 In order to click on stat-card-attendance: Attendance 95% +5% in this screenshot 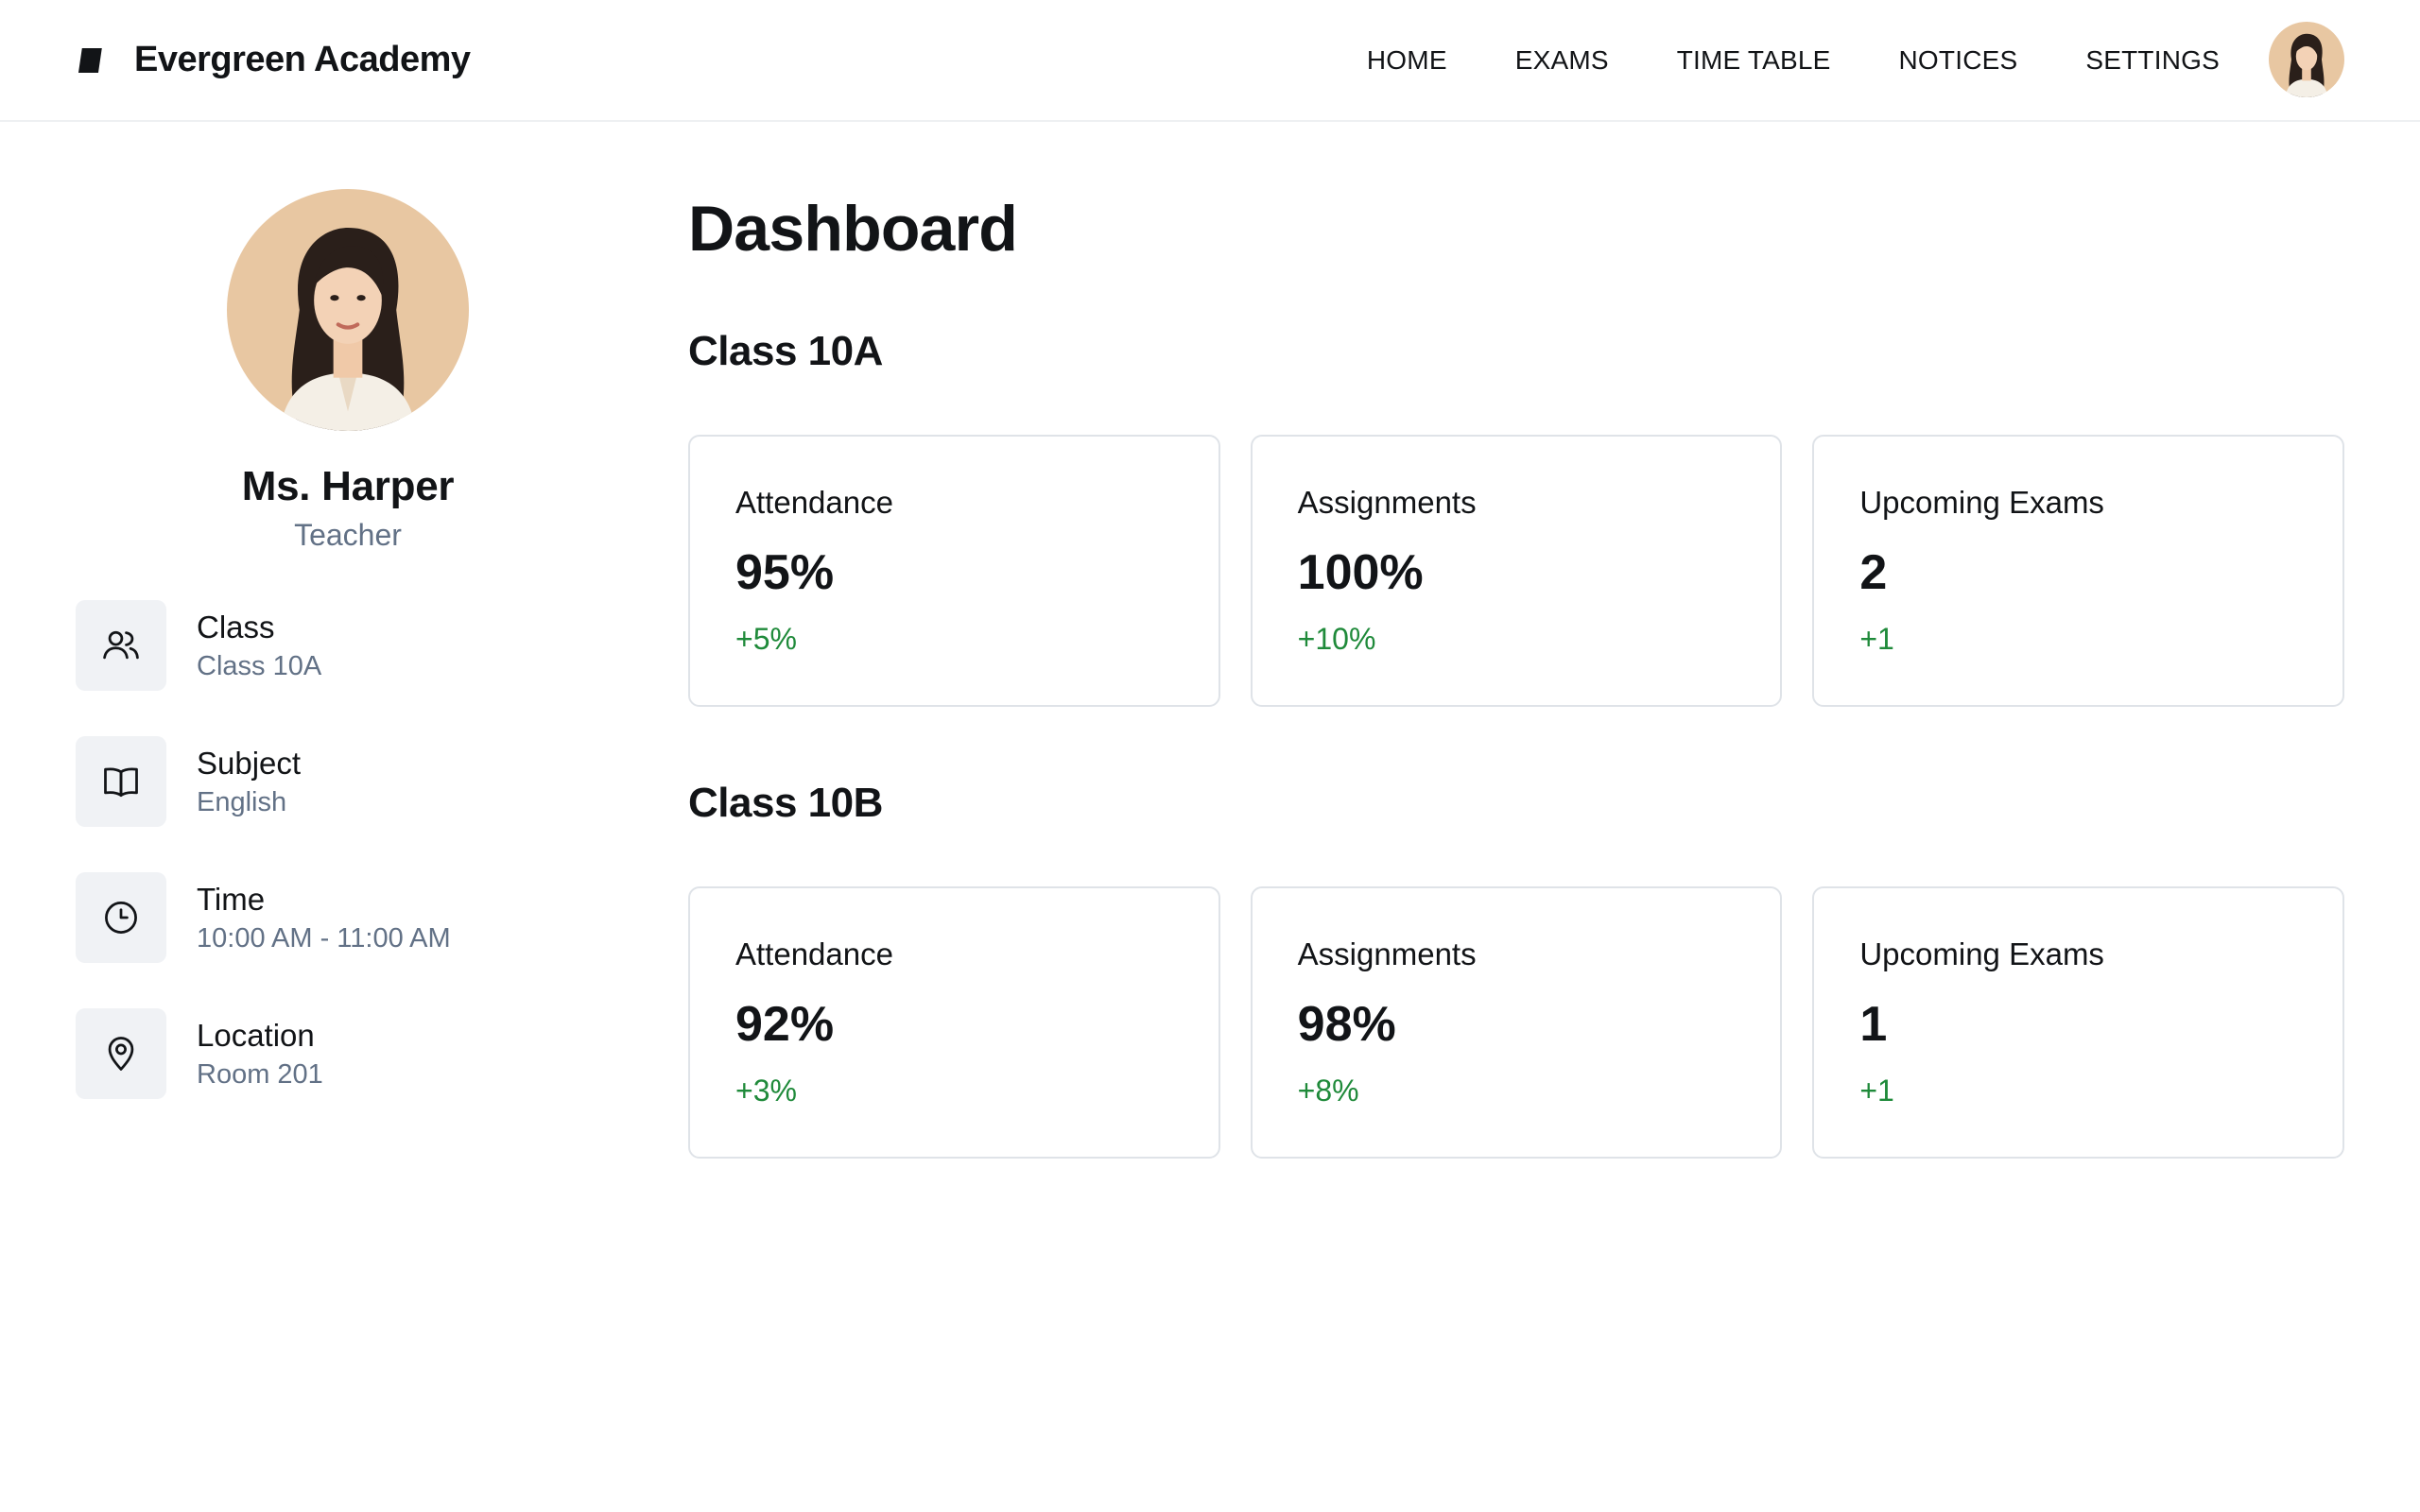, I will do `click(954, 571)`.